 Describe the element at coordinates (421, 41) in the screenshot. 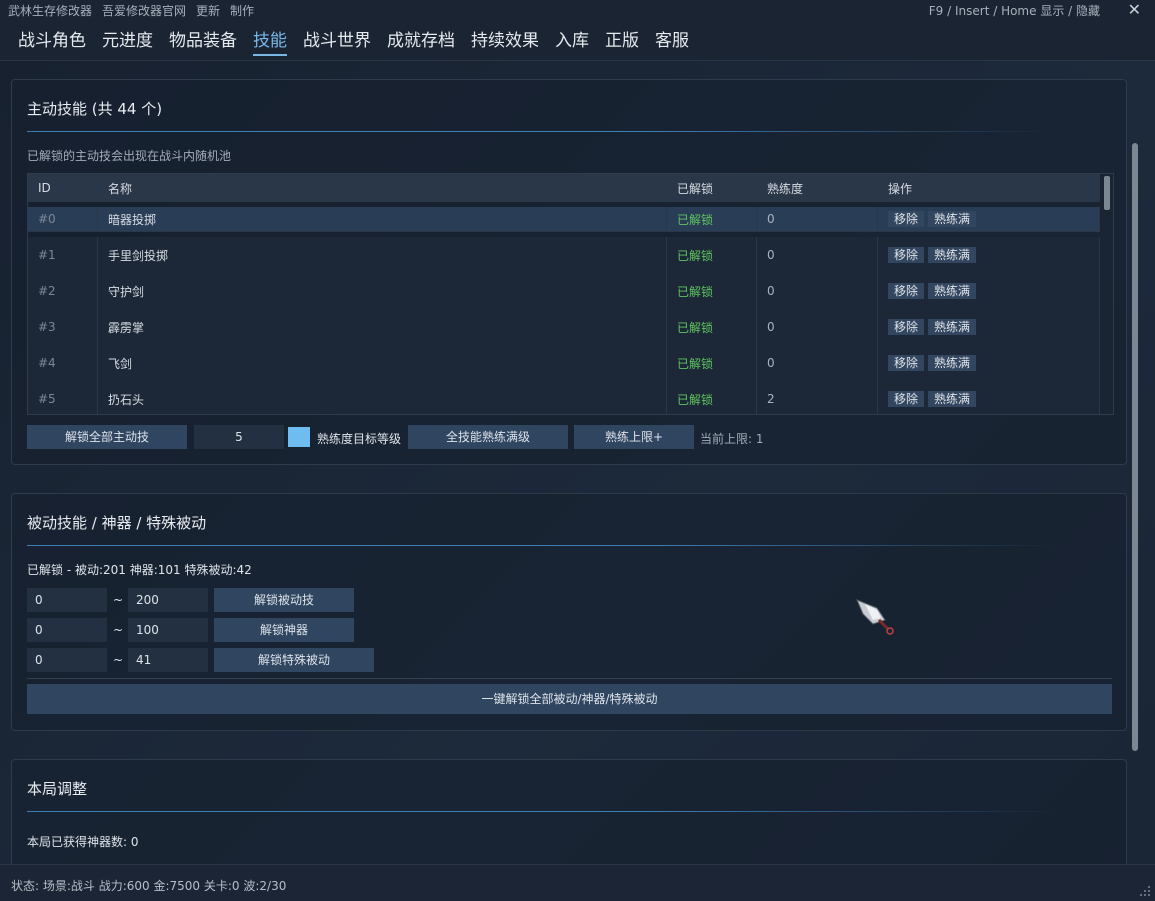

I see `tab-achievements-save: 成就存档` at that location.